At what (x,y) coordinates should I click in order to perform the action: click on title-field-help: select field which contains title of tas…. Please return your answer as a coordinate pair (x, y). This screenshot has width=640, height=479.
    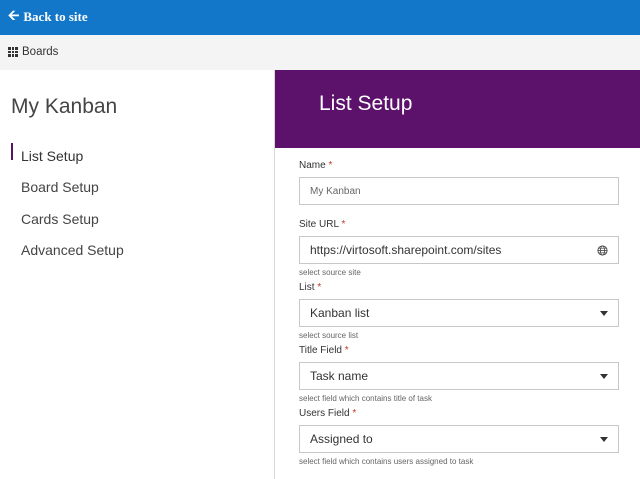
    Looking at the image, I should click on (365, 398).